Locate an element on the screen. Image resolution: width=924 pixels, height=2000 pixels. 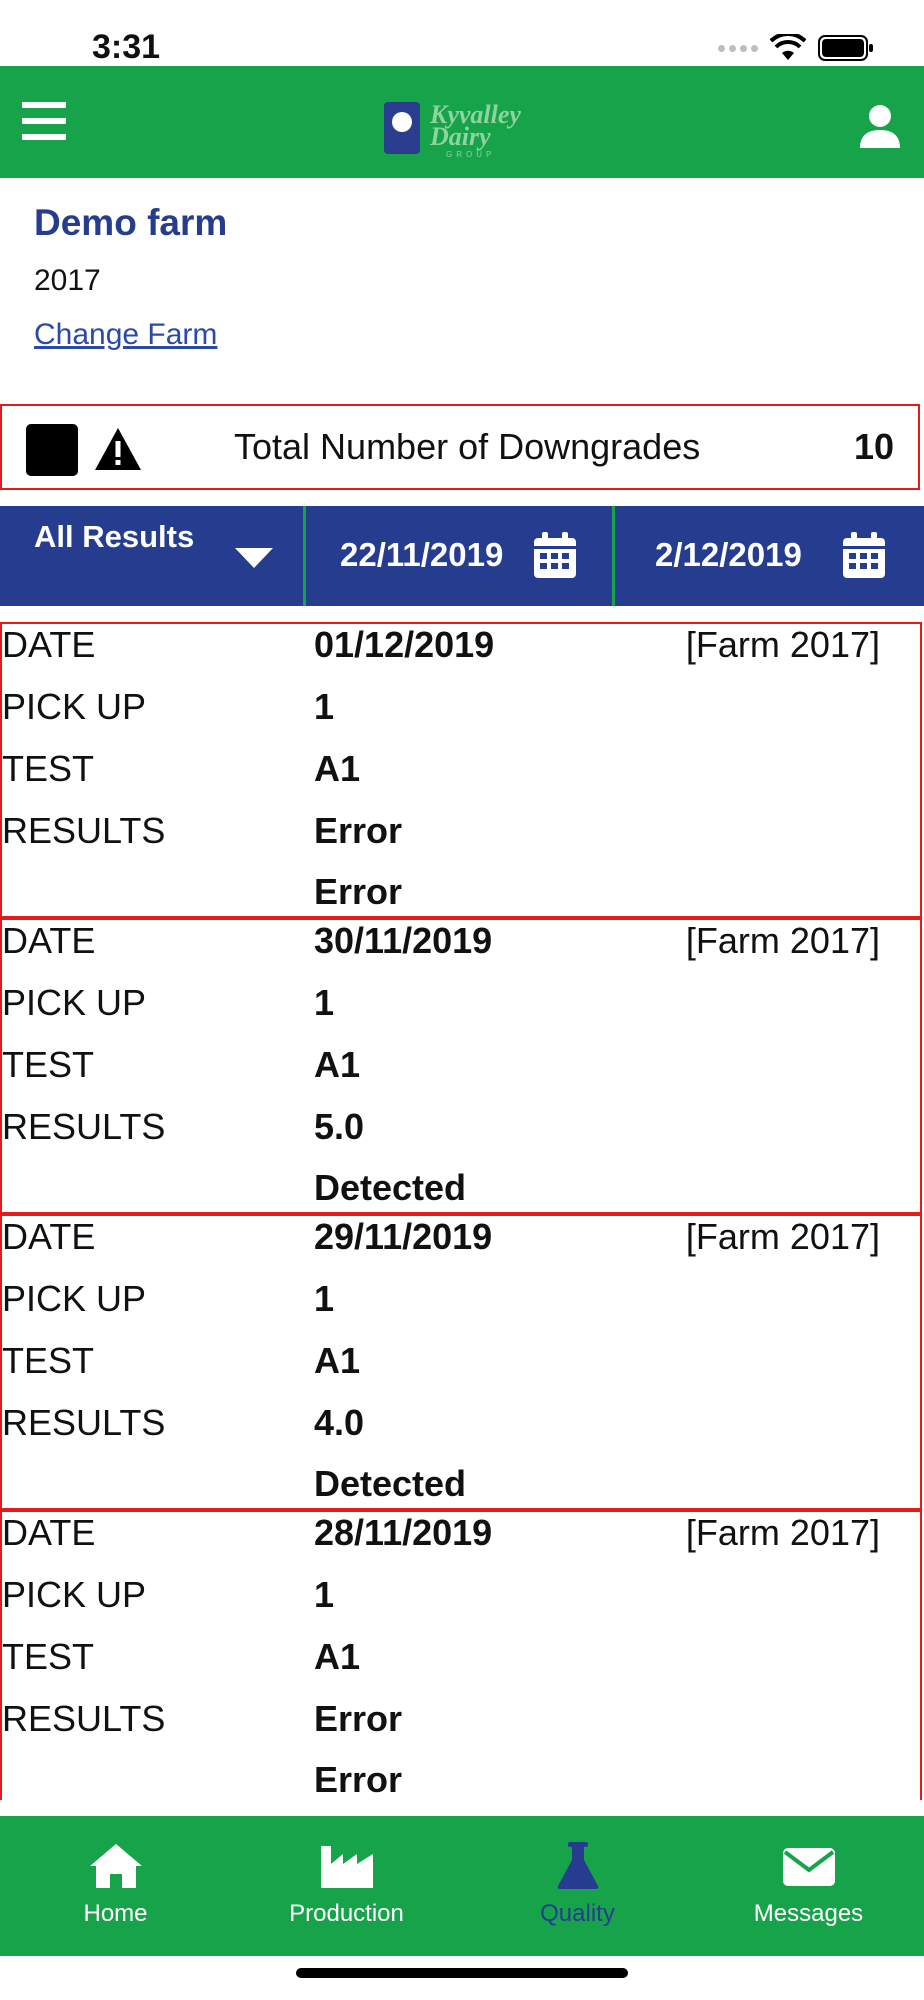
status-square-icon is located at coordinates (52, 450).